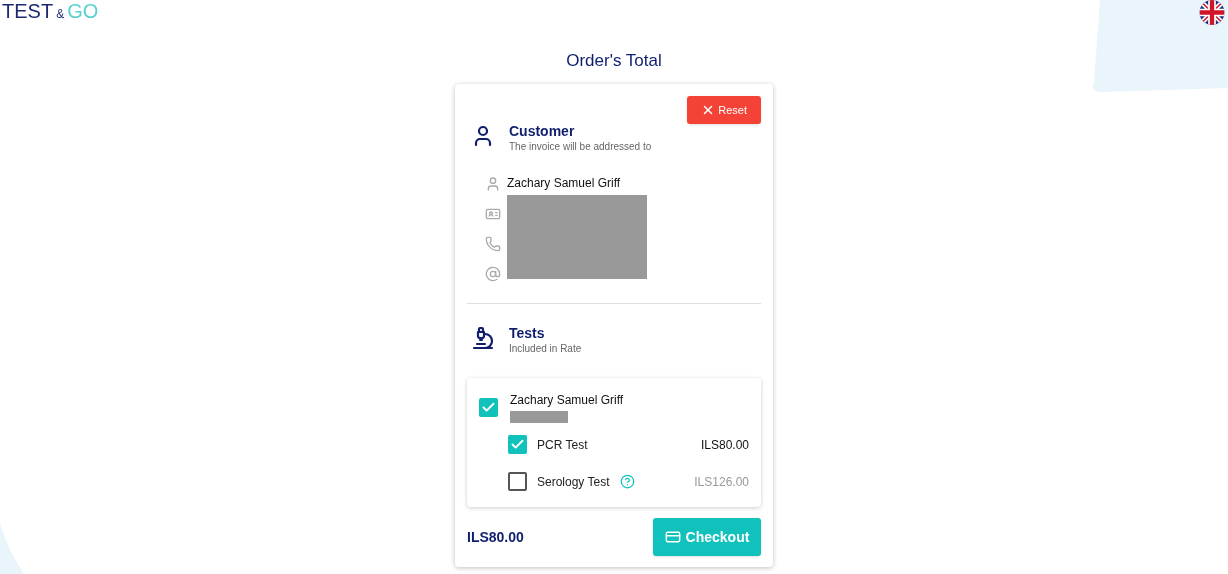 This screenshot has height=574, width=1228. What do you see at coordinates (724, 445) in the screenshot?
I see `test-price: ILS80.00` at bounding box center [724, 445].